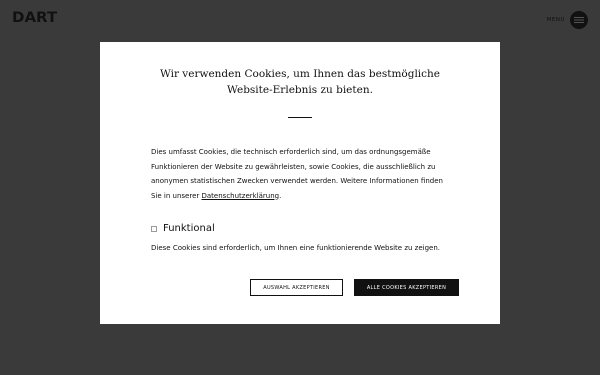  I want to click on functional-checkbox, so click(154, 228).